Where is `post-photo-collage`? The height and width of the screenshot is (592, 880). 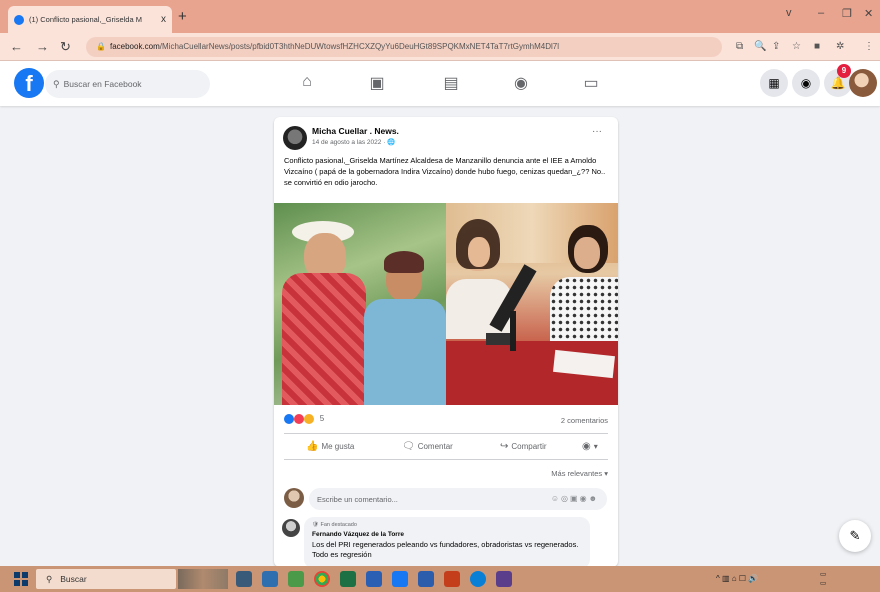 post-photo-collage is located at coordinates (446, 304).